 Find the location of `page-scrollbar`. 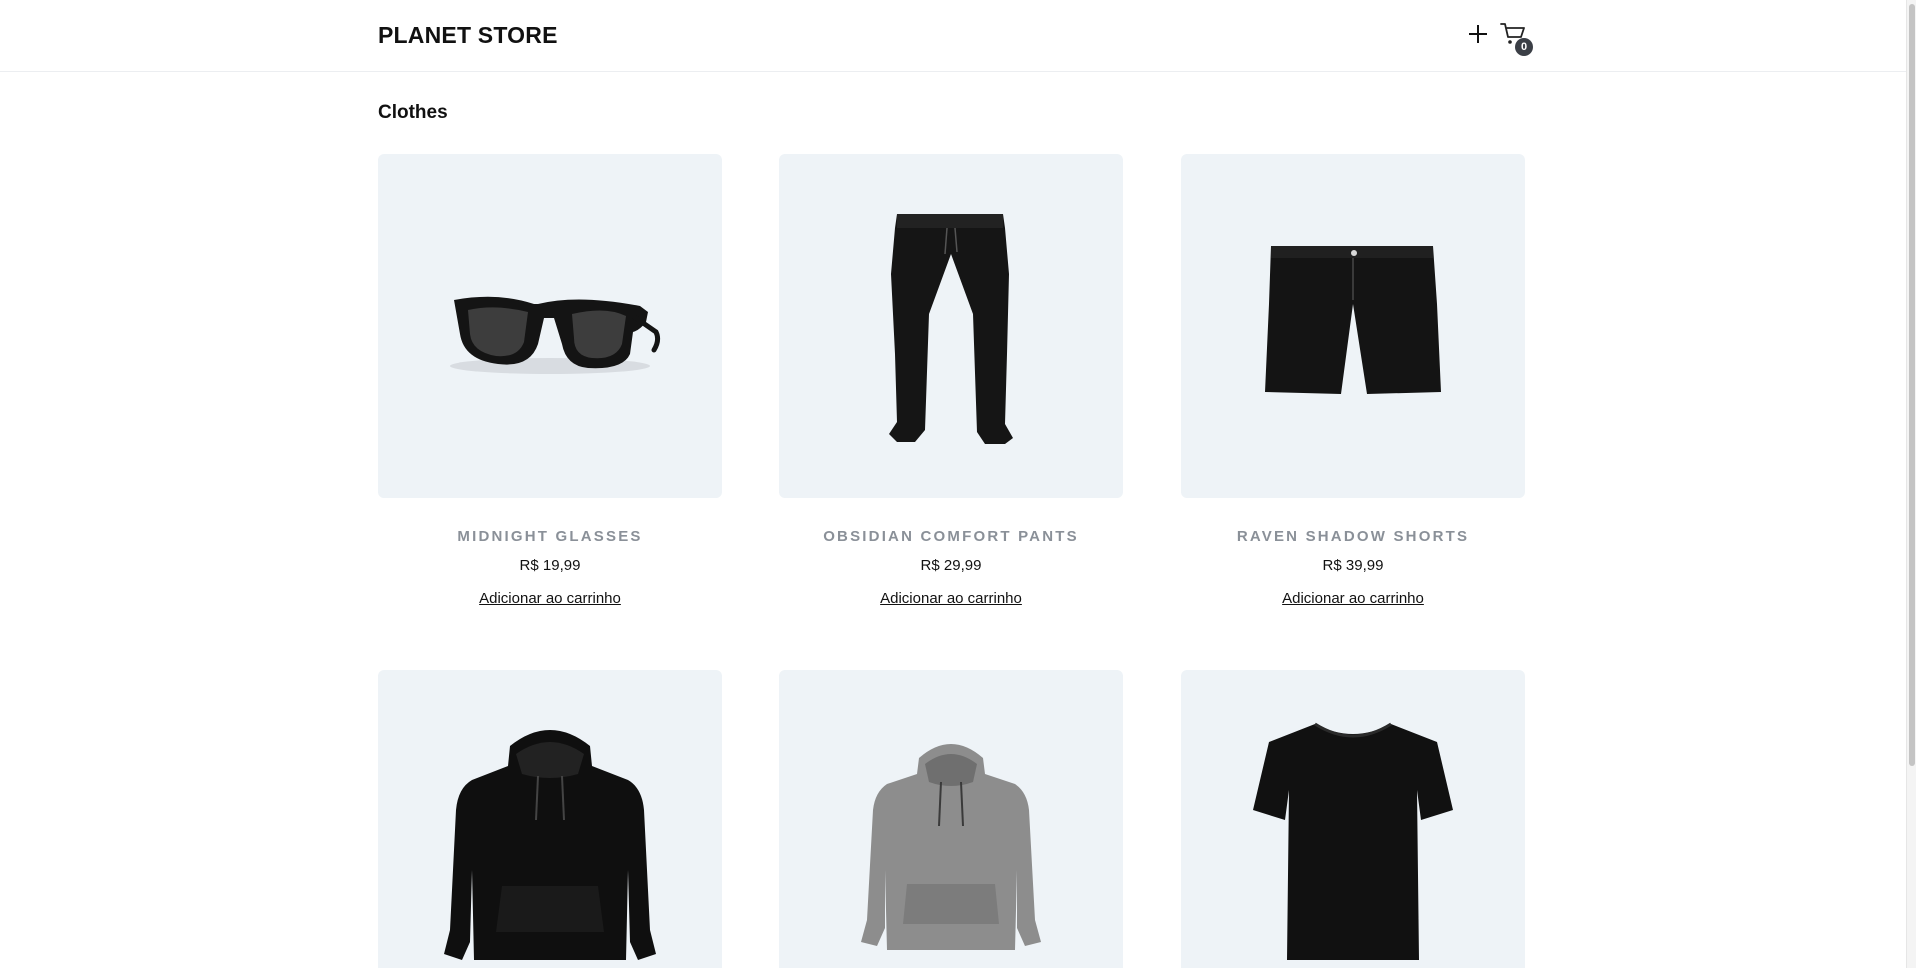

page-scrollbar is located at coordinates (1911, 484).